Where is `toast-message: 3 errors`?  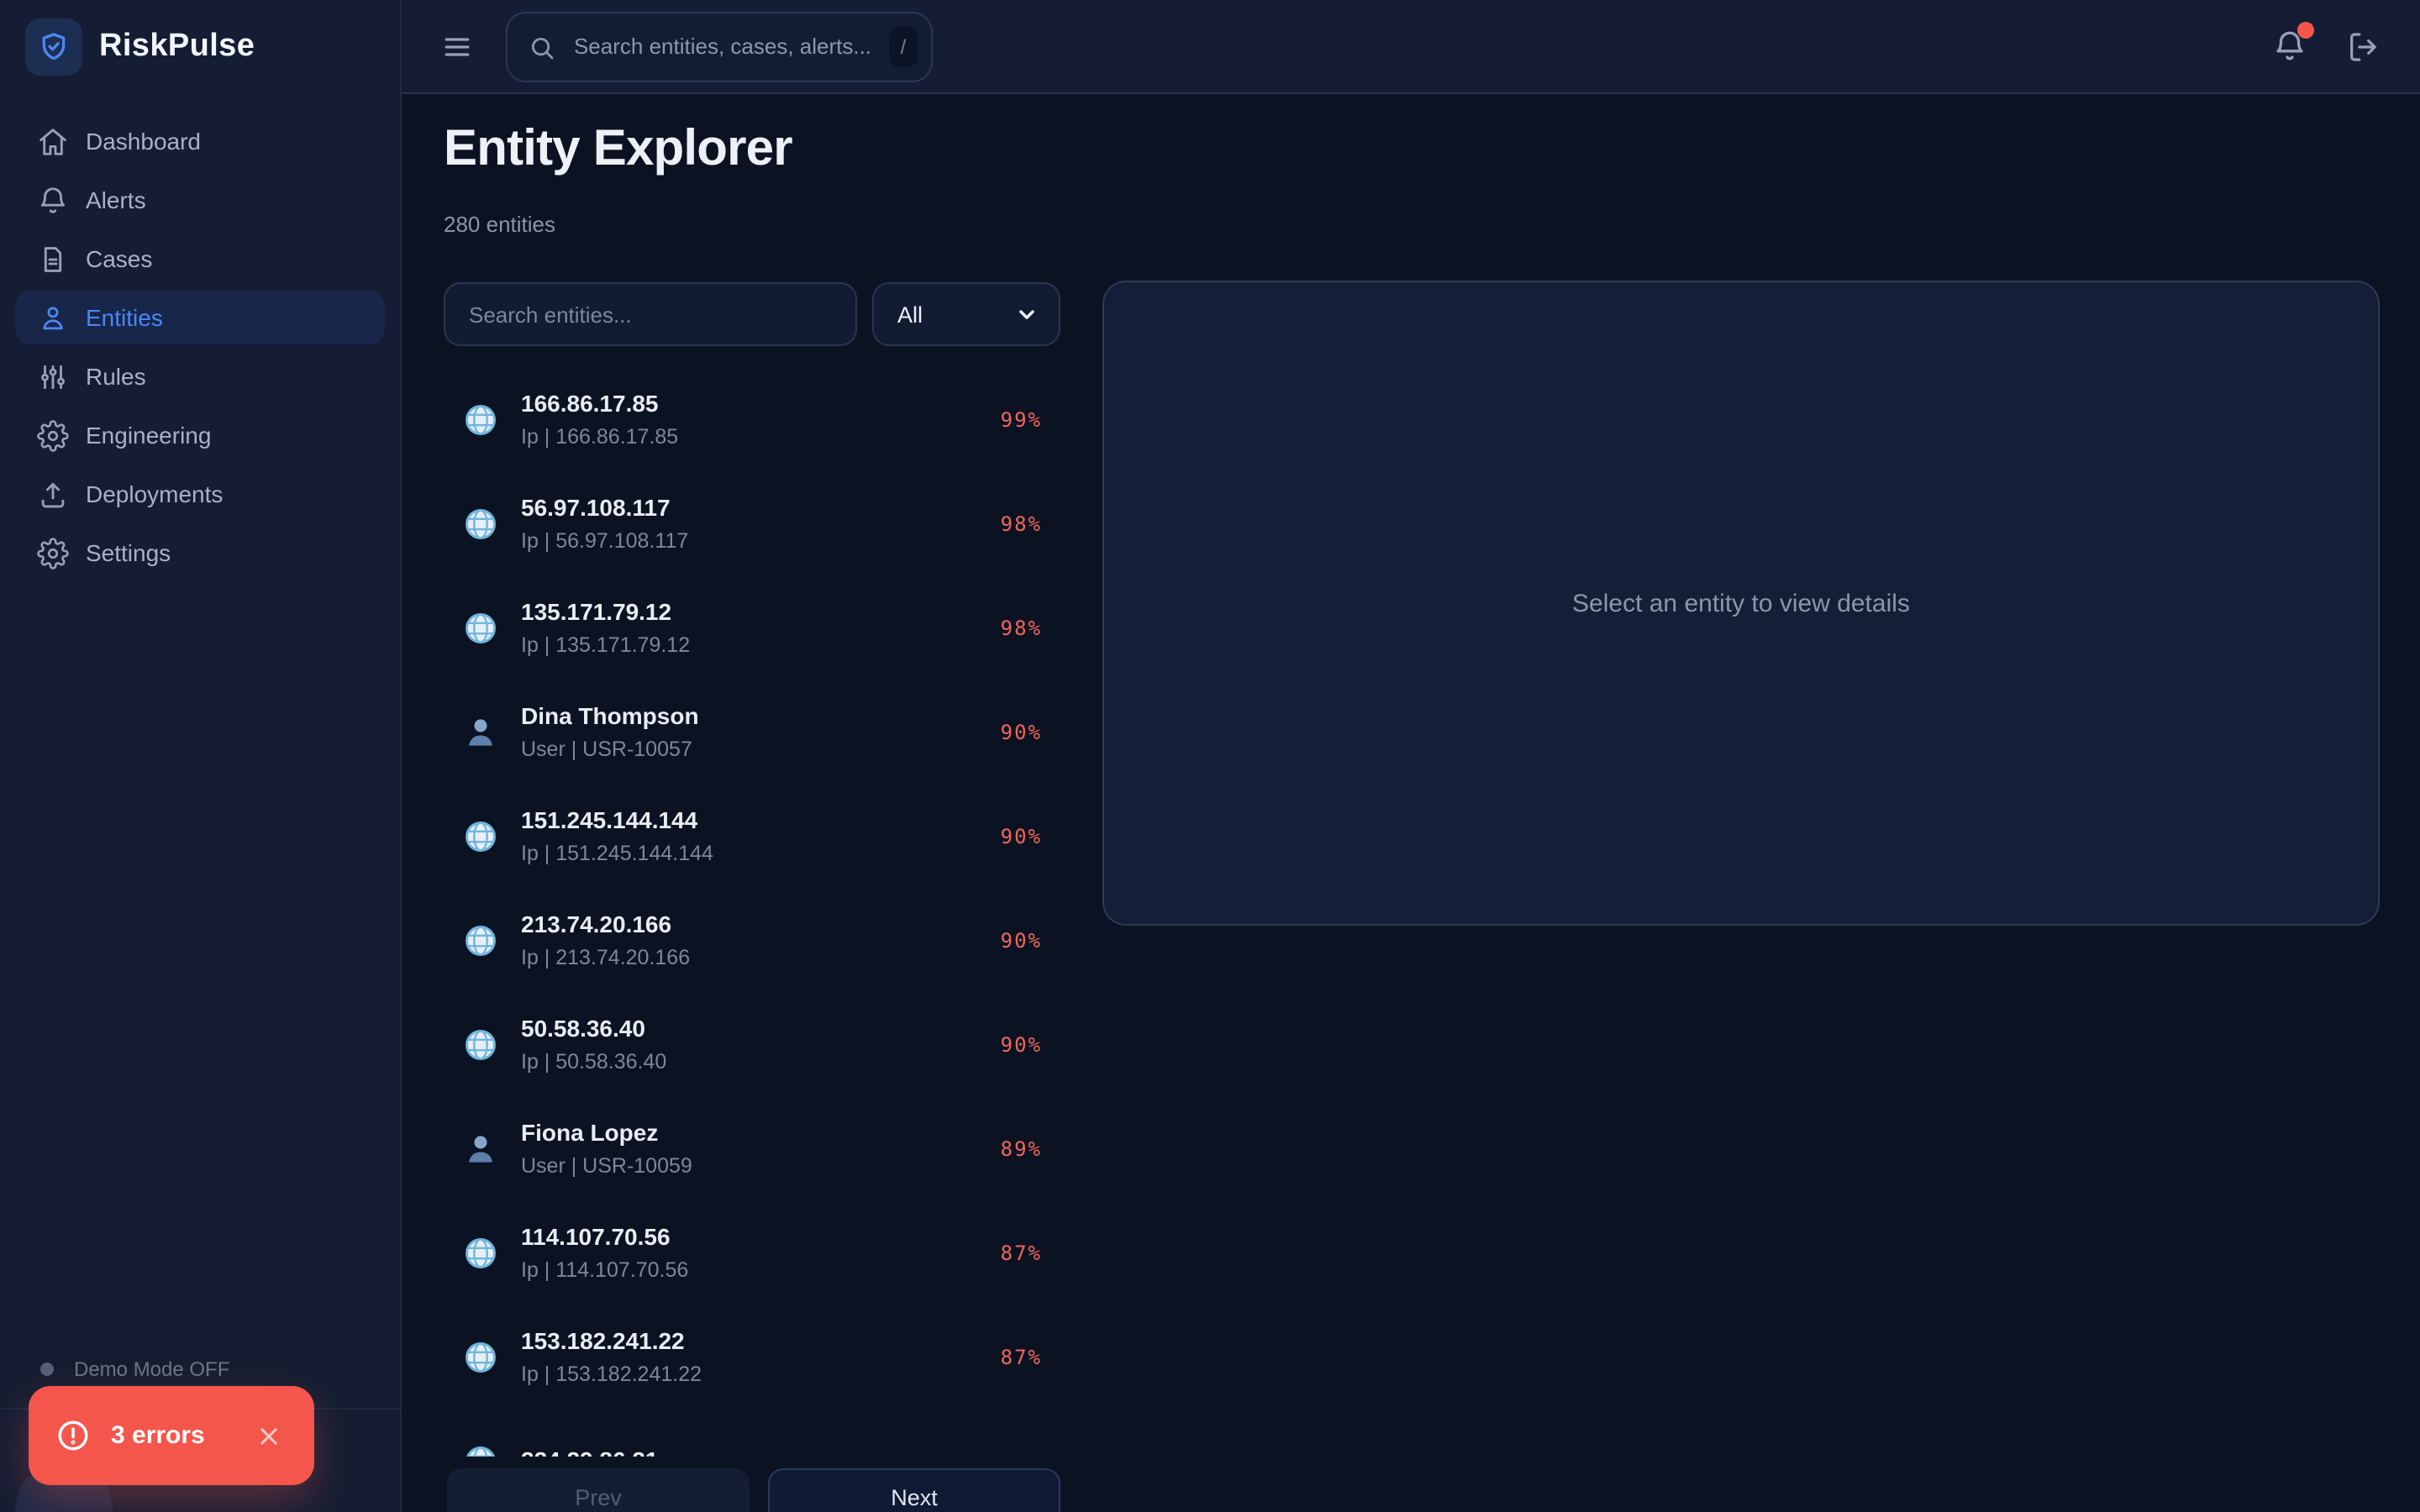 toast-message: 3 errors is located at coordinates (158, 1435).